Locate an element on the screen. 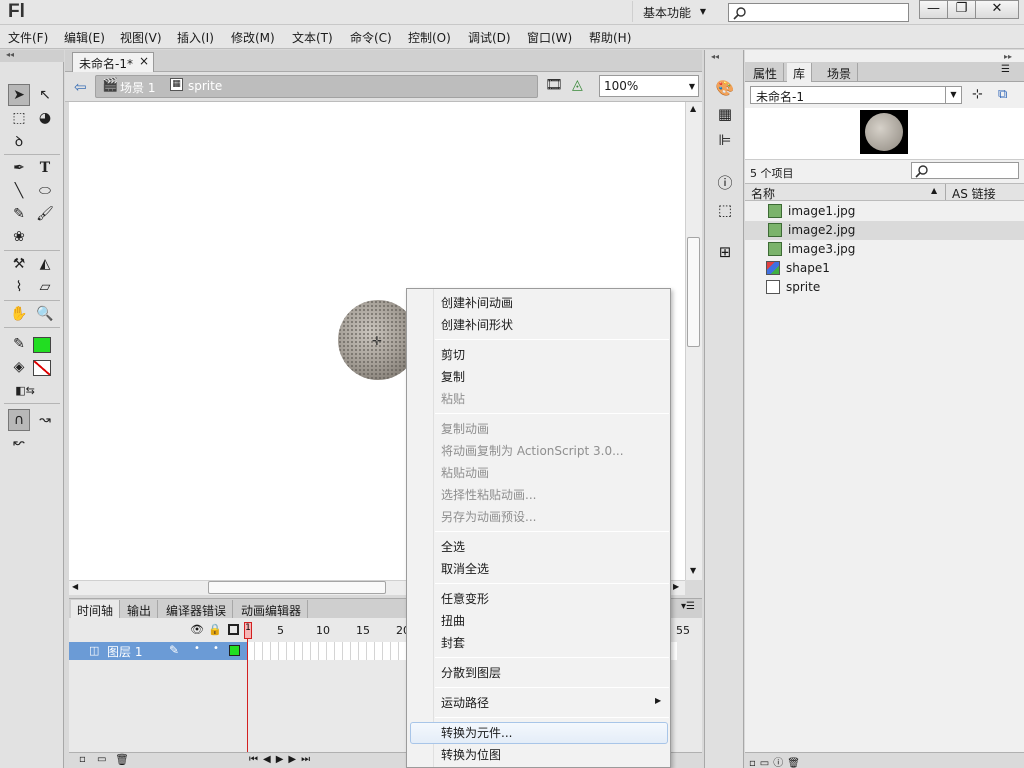 The height and width of the screenshot is (768, 1024). fill-color-swatch is located at coordinates (42, 345).